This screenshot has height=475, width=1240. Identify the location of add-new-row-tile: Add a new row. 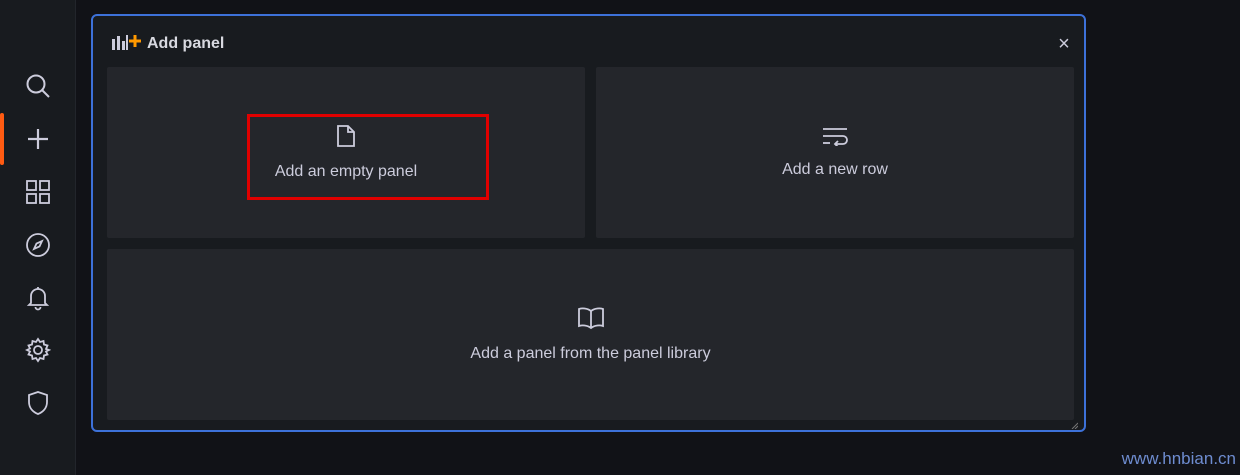
(835, 152).